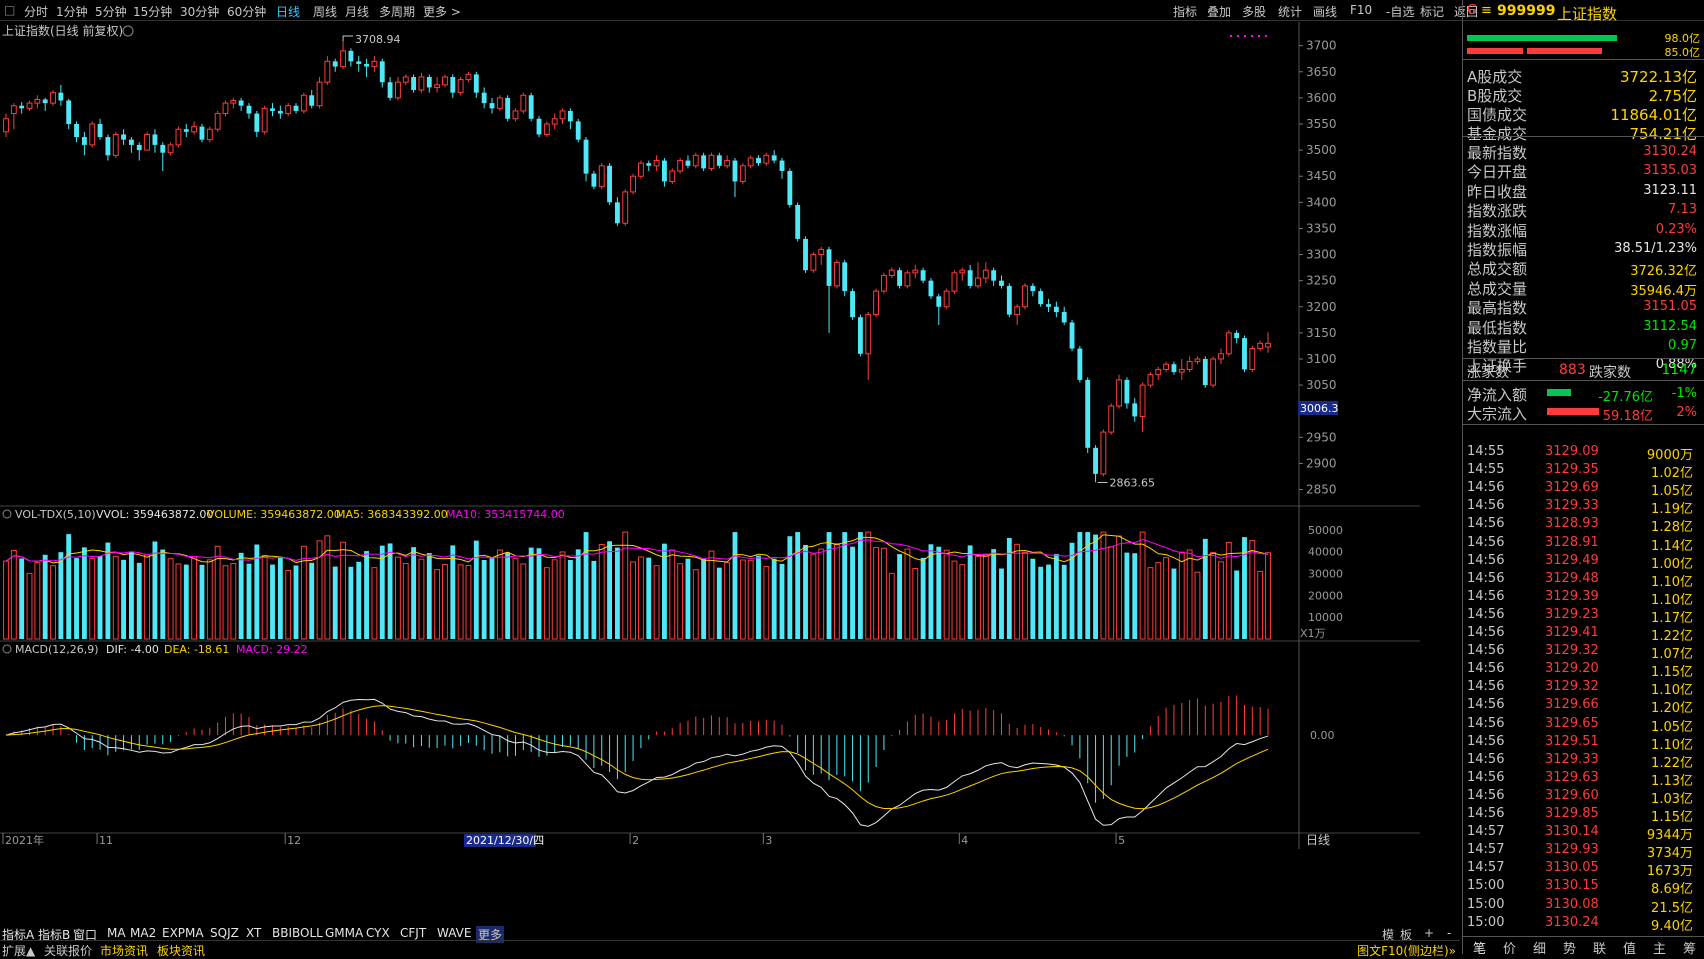  I want to click on indicator-tab-10: CYX, so click(378, 933).